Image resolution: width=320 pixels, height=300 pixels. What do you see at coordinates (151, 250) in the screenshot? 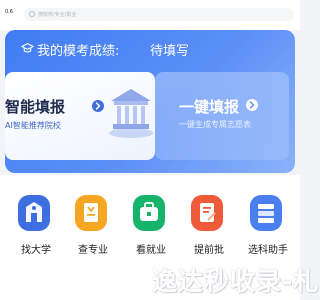
I see `quick-link-label: 看就业` at bounding box center [151, 250].